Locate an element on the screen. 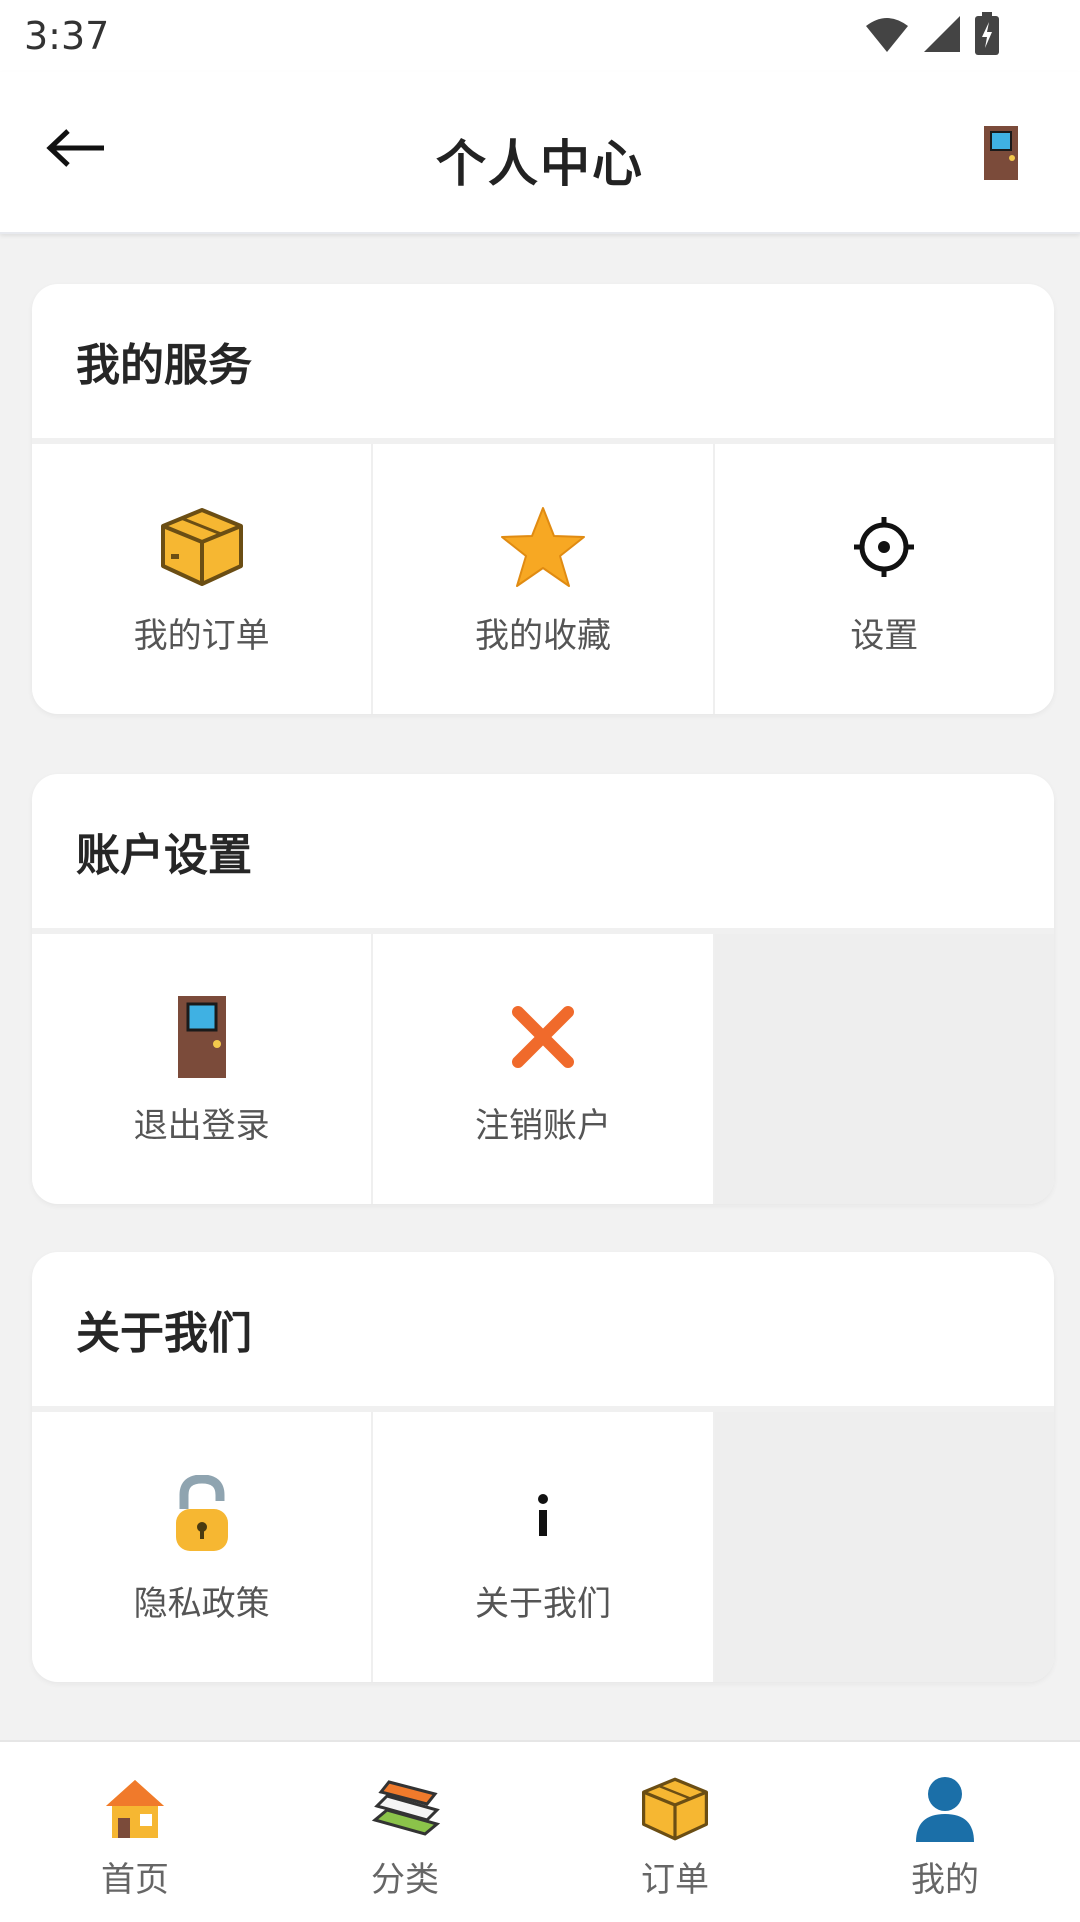 The image size is (1080, 1922). app-bar: 个人中心 is located at coordinates (540, 153).